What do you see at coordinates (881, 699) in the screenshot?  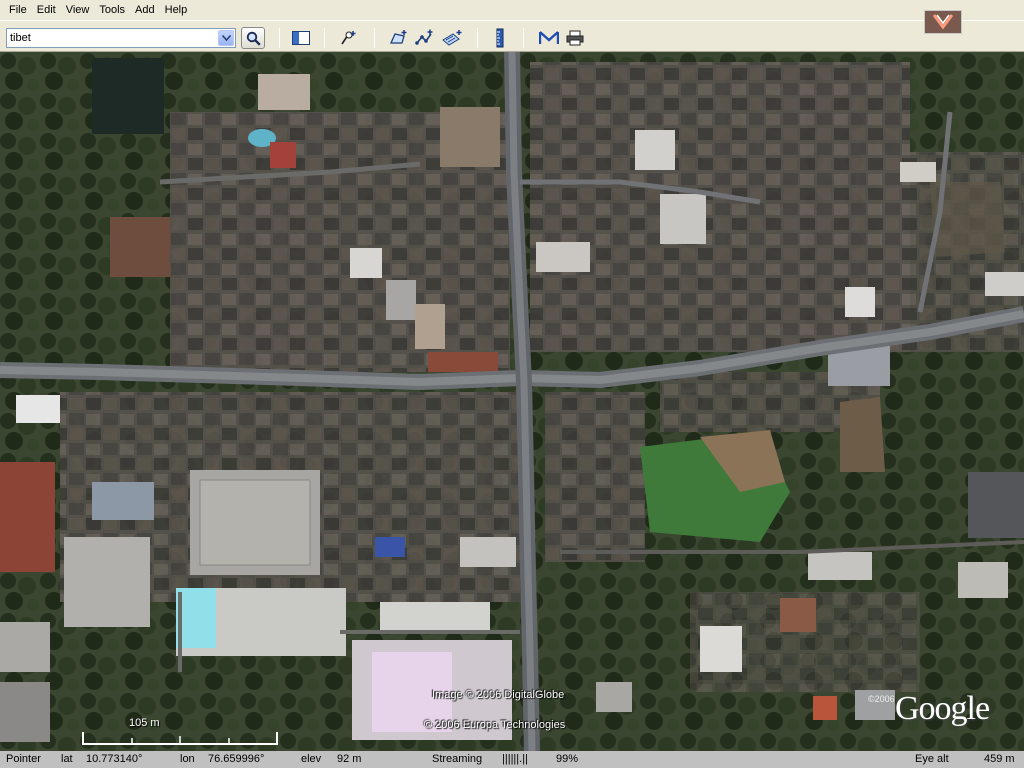 I see `logo-copyright: ©2006` at bounding box center [881, 699].